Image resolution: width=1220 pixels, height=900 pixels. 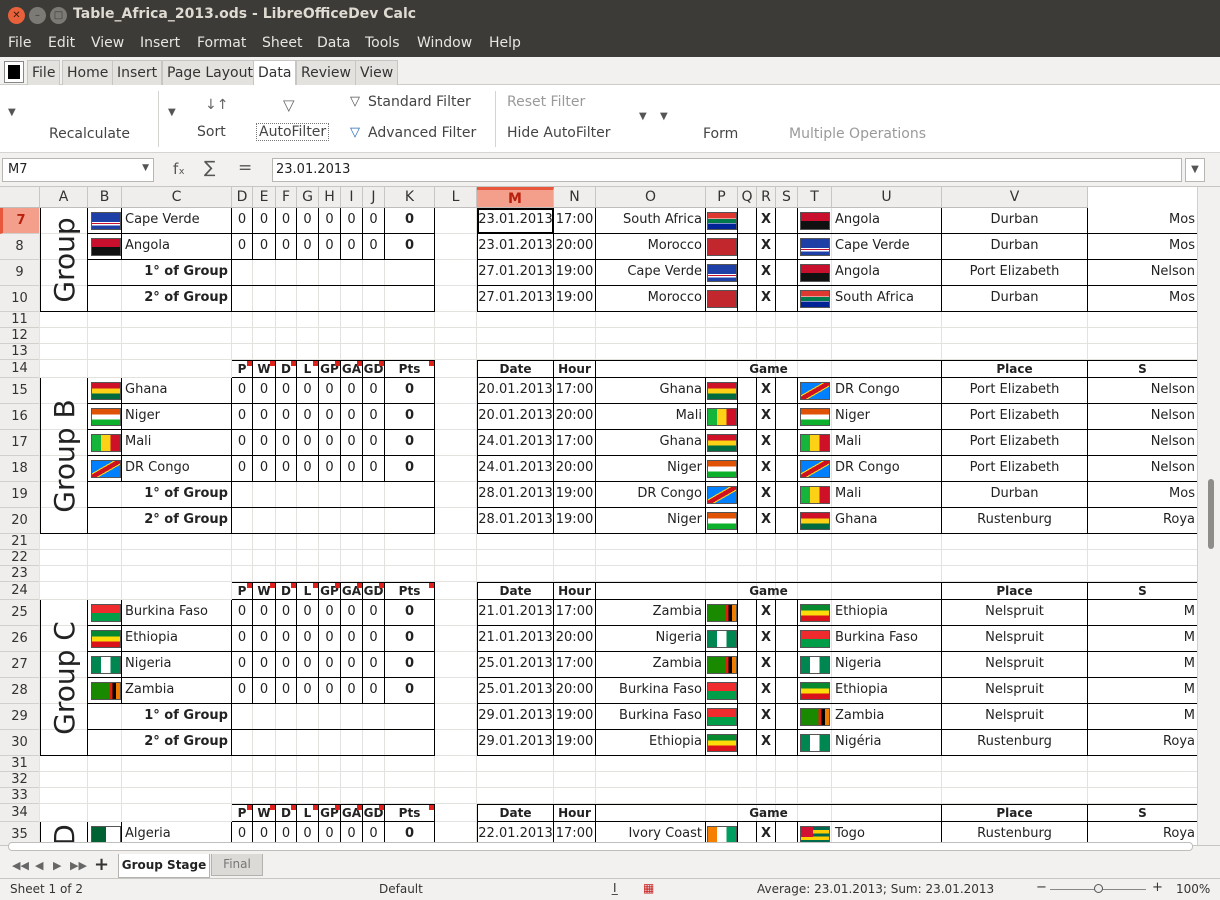 I want to click on row-header-25: 25, so click(x=20, y=613).